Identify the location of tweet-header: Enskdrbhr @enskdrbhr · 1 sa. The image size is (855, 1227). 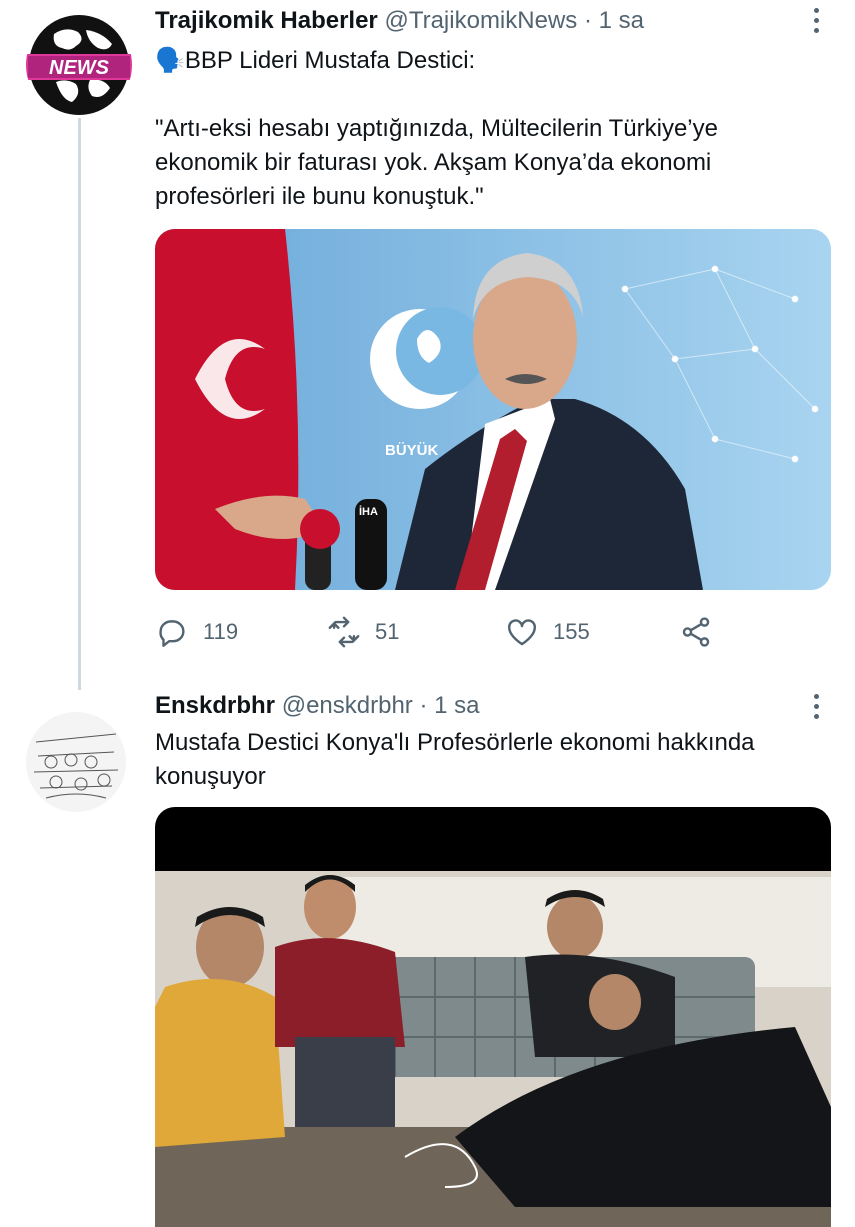
(317, 706).